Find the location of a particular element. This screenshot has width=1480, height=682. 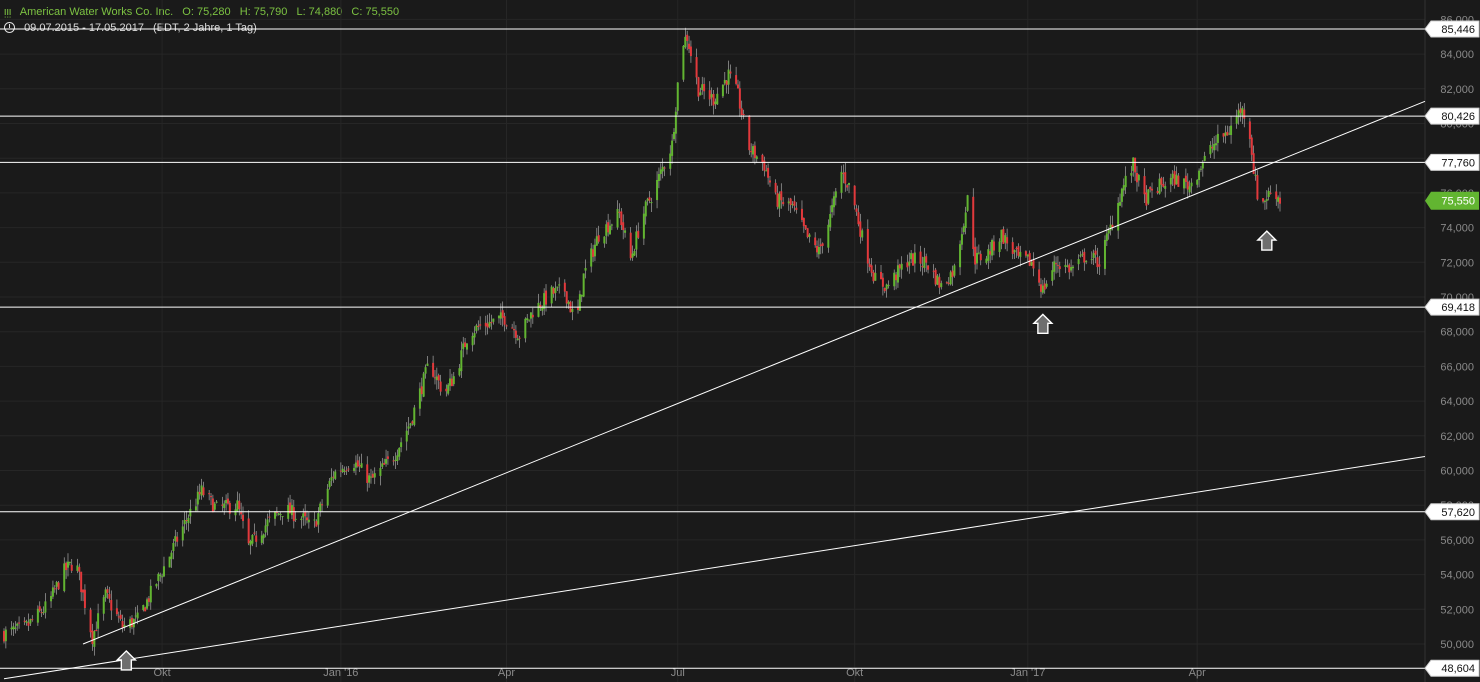

y-tick-label: 50,000 is located at coordinates (1457, 645).